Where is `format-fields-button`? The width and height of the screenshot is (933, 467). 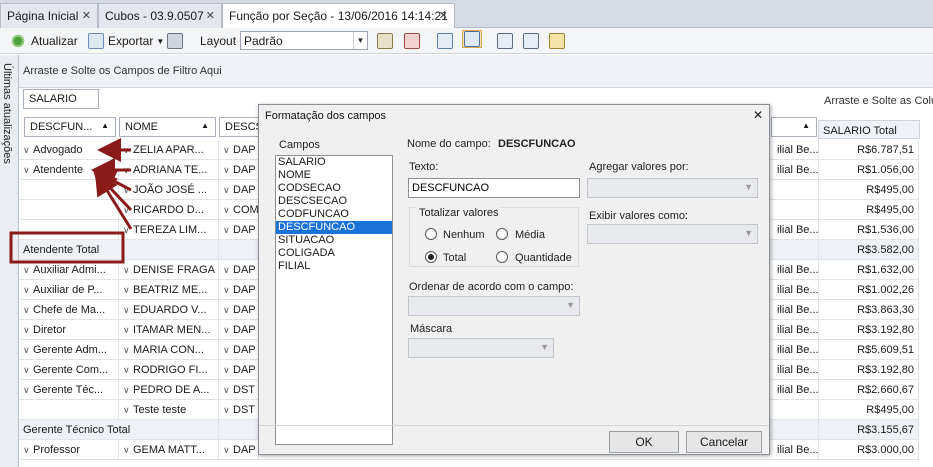 format-fields-button is located at coordinates (472, 39).